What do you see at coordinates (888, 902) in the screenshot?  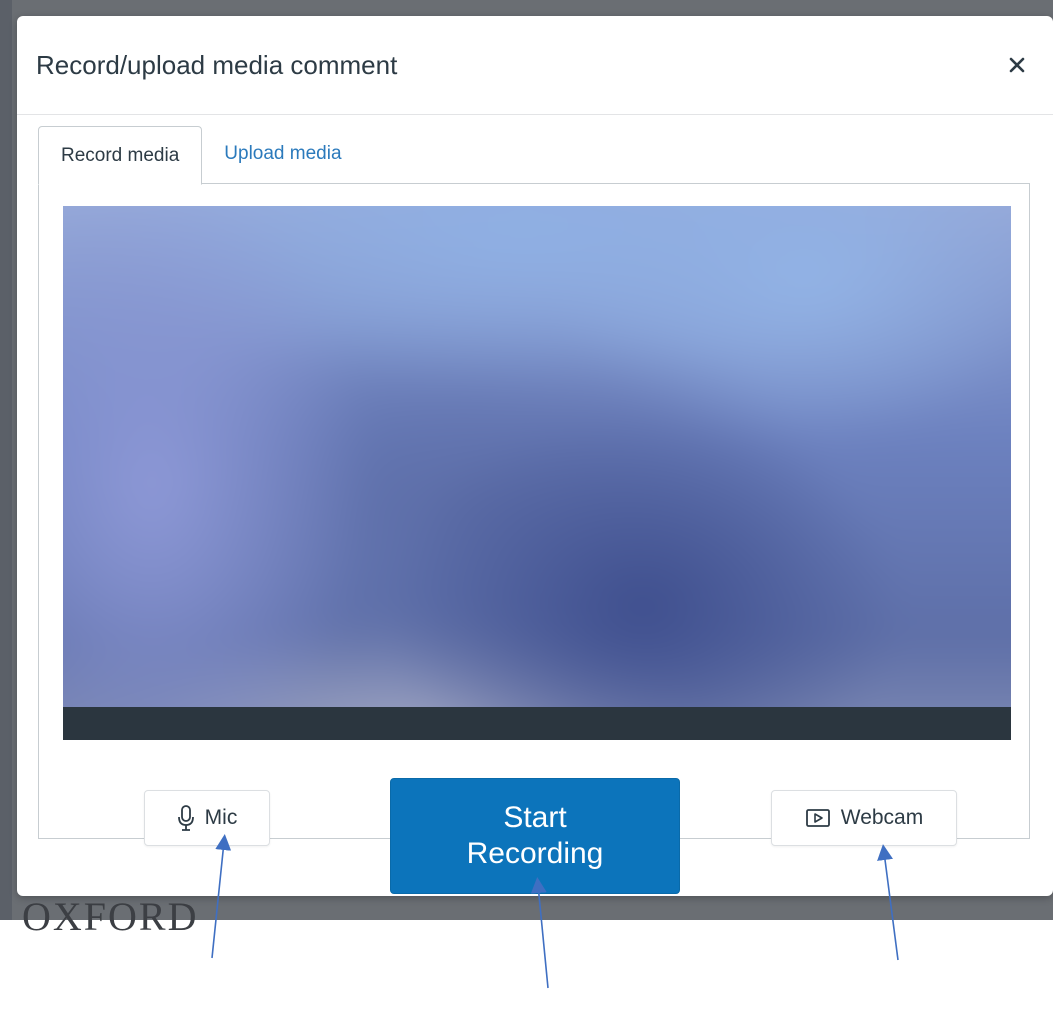 I see `webcam-annotation-arrow` at bounding box center [888, 902].